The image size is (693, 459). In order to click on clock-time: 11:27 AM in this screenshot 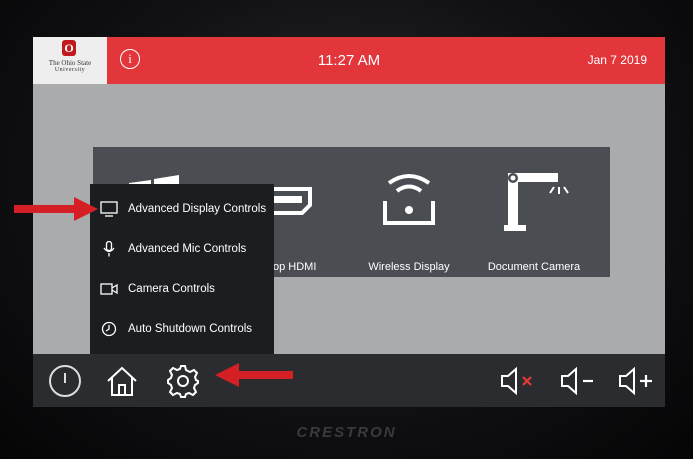, I will do `click(349, 60)`.